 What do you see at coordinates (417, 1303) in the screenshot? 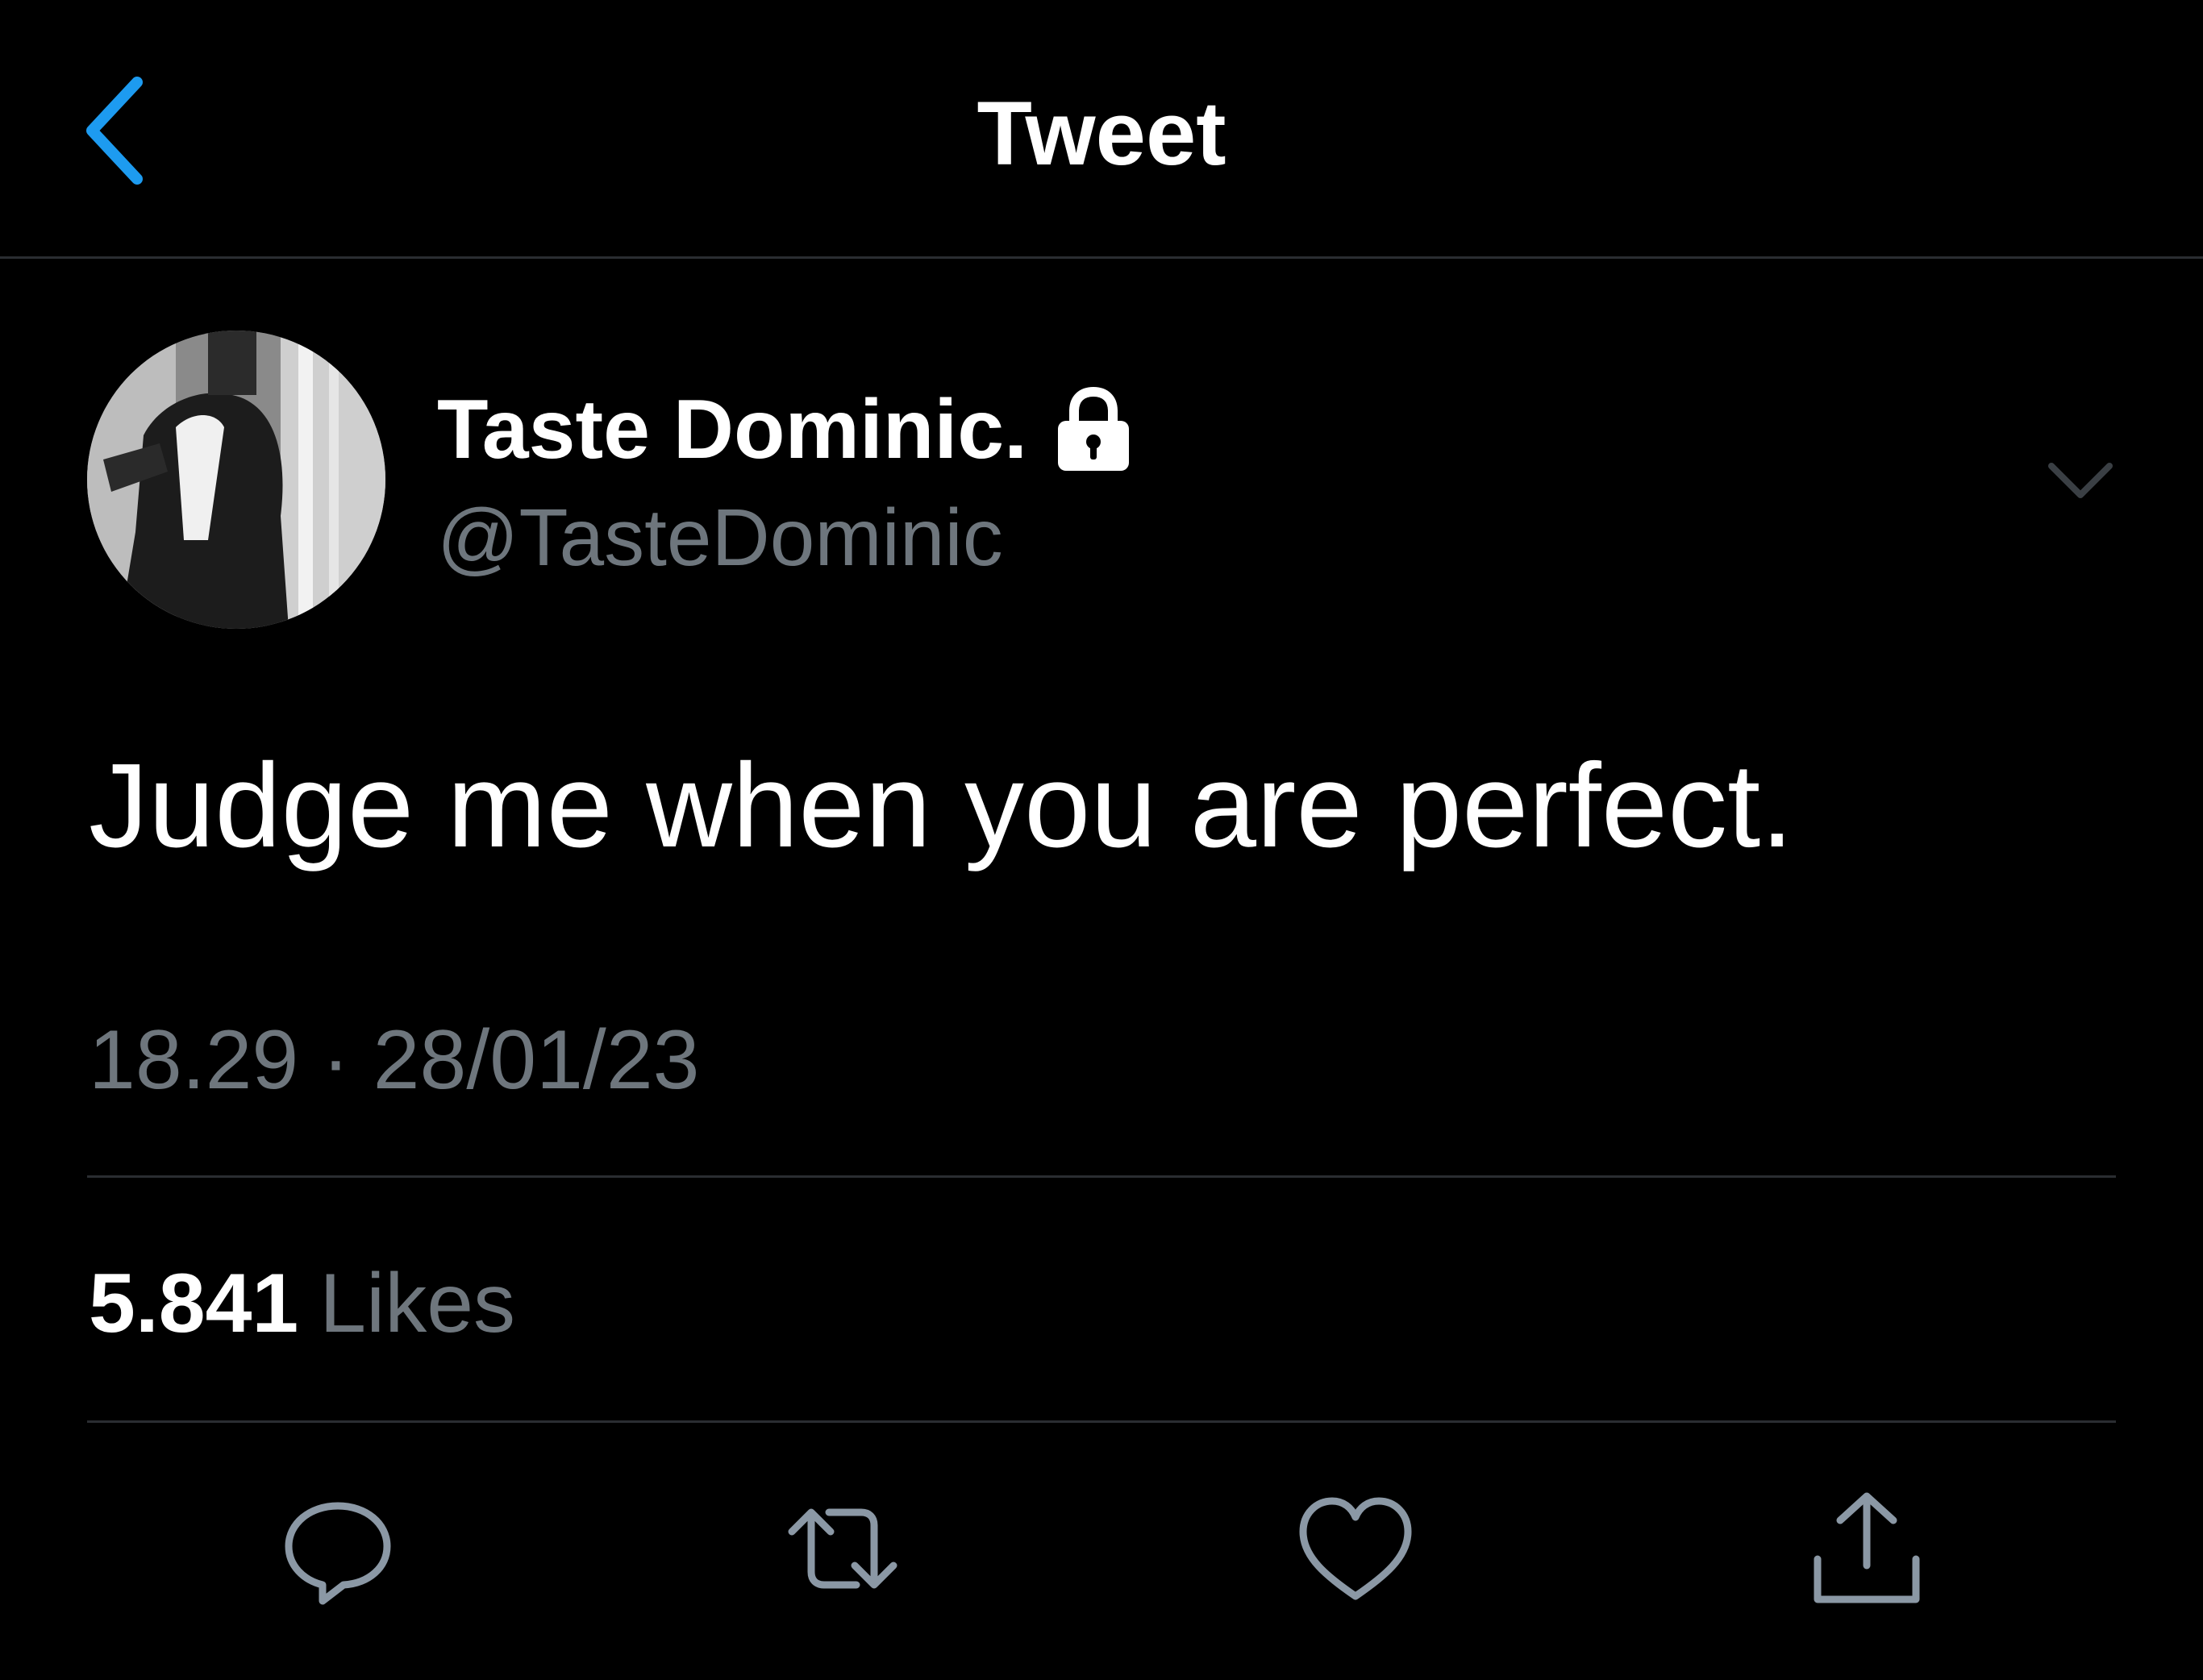
I see `likes-label: Likes` at bounding box center [417, 1303].